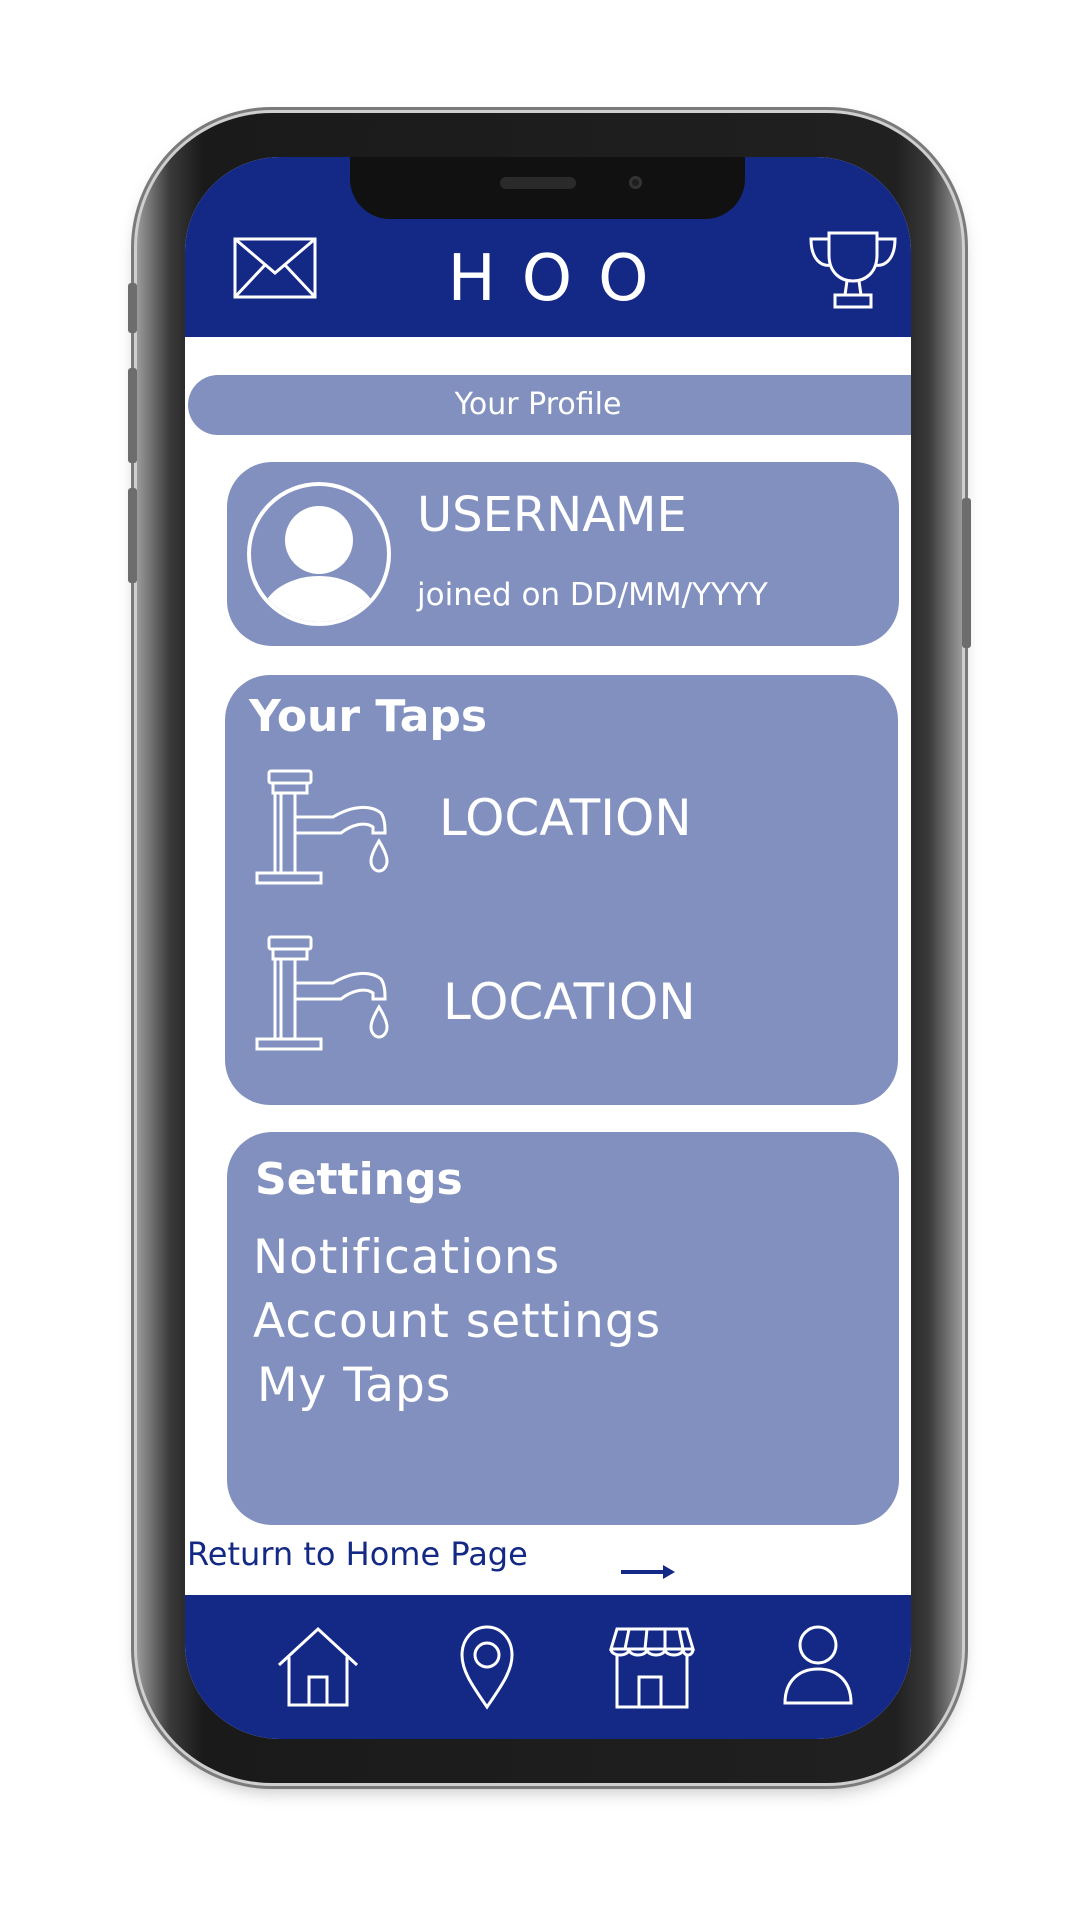  What do you see at coordinates (132, 308) in the screenshot?
I see `mute-switch` at bounding box center [132, 308].